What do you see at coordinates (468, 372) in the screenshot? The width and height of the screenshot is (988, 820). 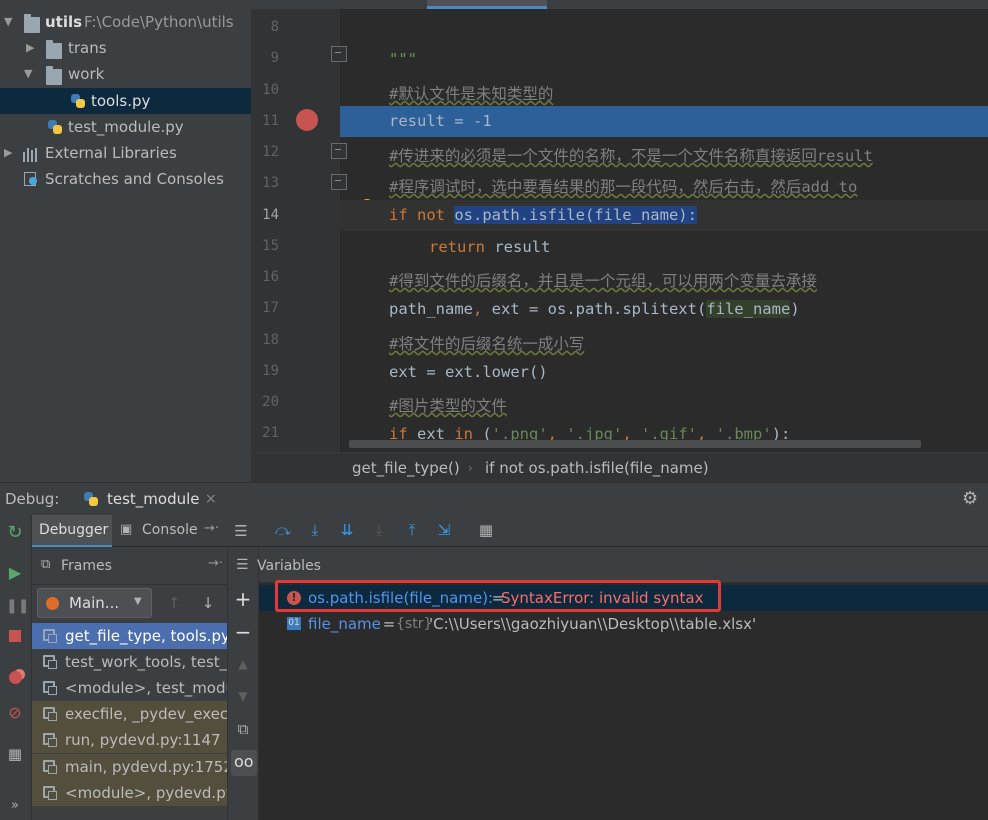 I see `code-text: ext = ext.lower()` at bounding box center [468, 372].